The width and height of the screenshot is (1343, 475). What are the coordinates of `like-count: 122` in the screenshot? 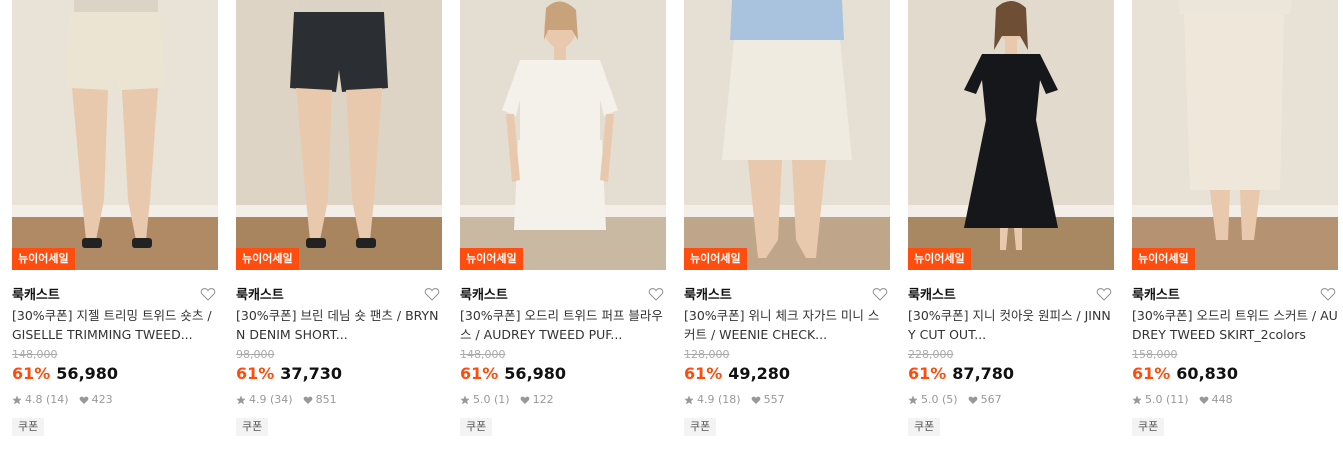 It's located at (543, 399).